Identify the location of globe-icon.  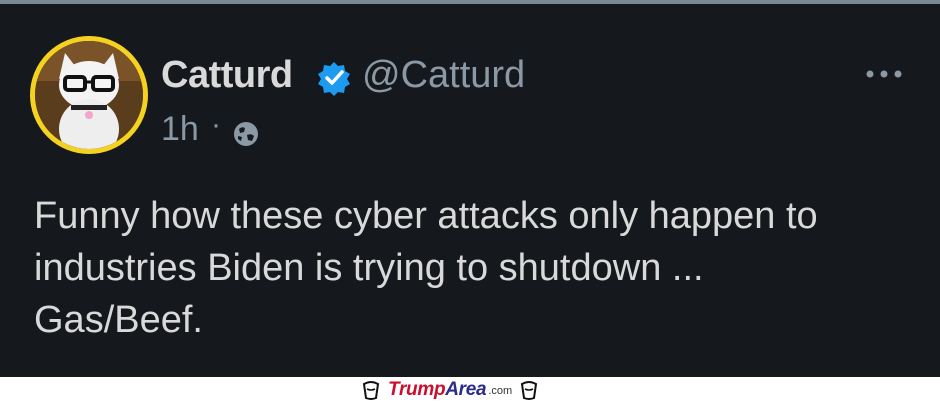
(246, 134).